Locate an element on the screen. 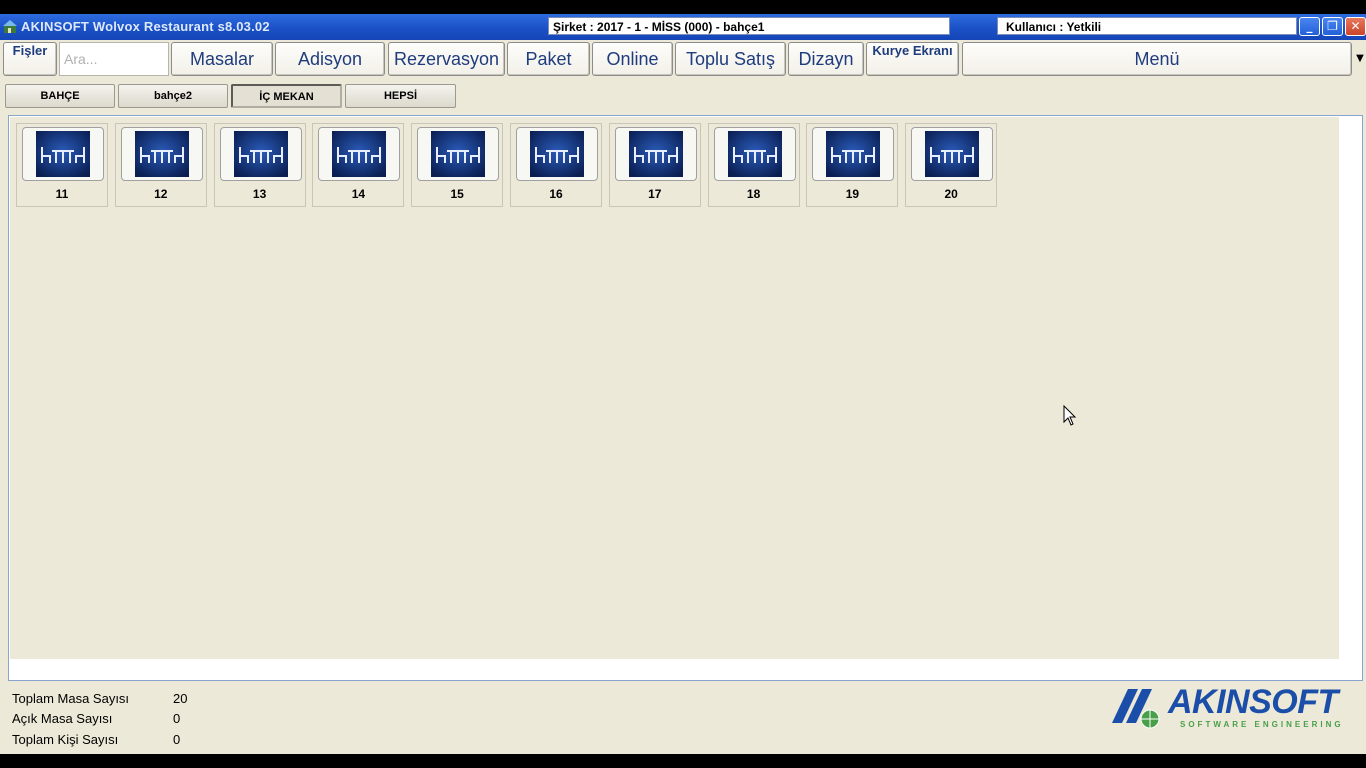 Image resolution: width=1366 pixels, height=768 pixels. table-card: 15 is located at coordinates (457, 165).